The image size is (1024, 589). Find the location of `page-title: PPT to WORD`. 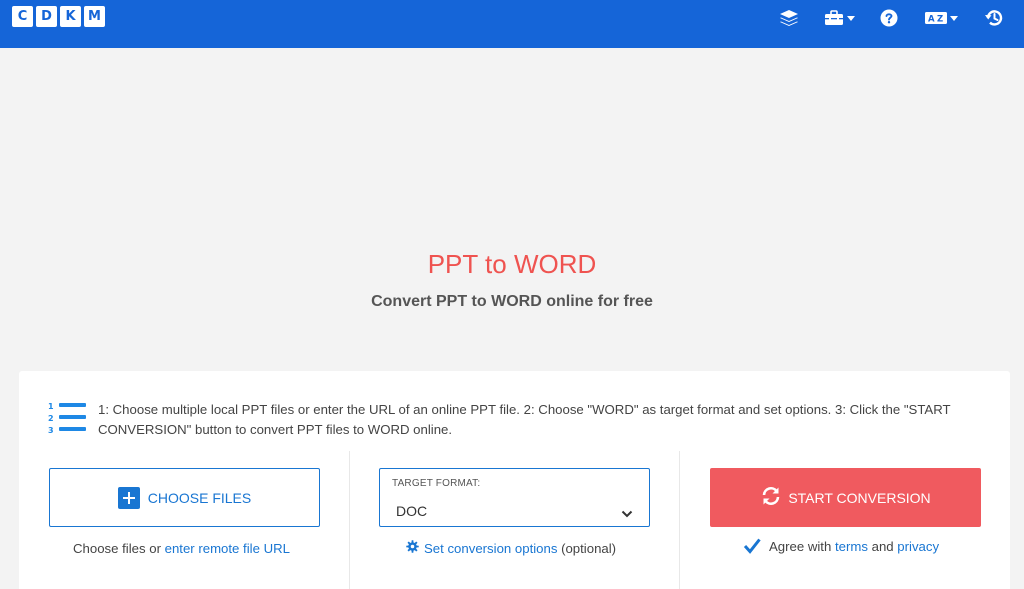

page-title: PPT to WORD is located at coordinates (512, 264).